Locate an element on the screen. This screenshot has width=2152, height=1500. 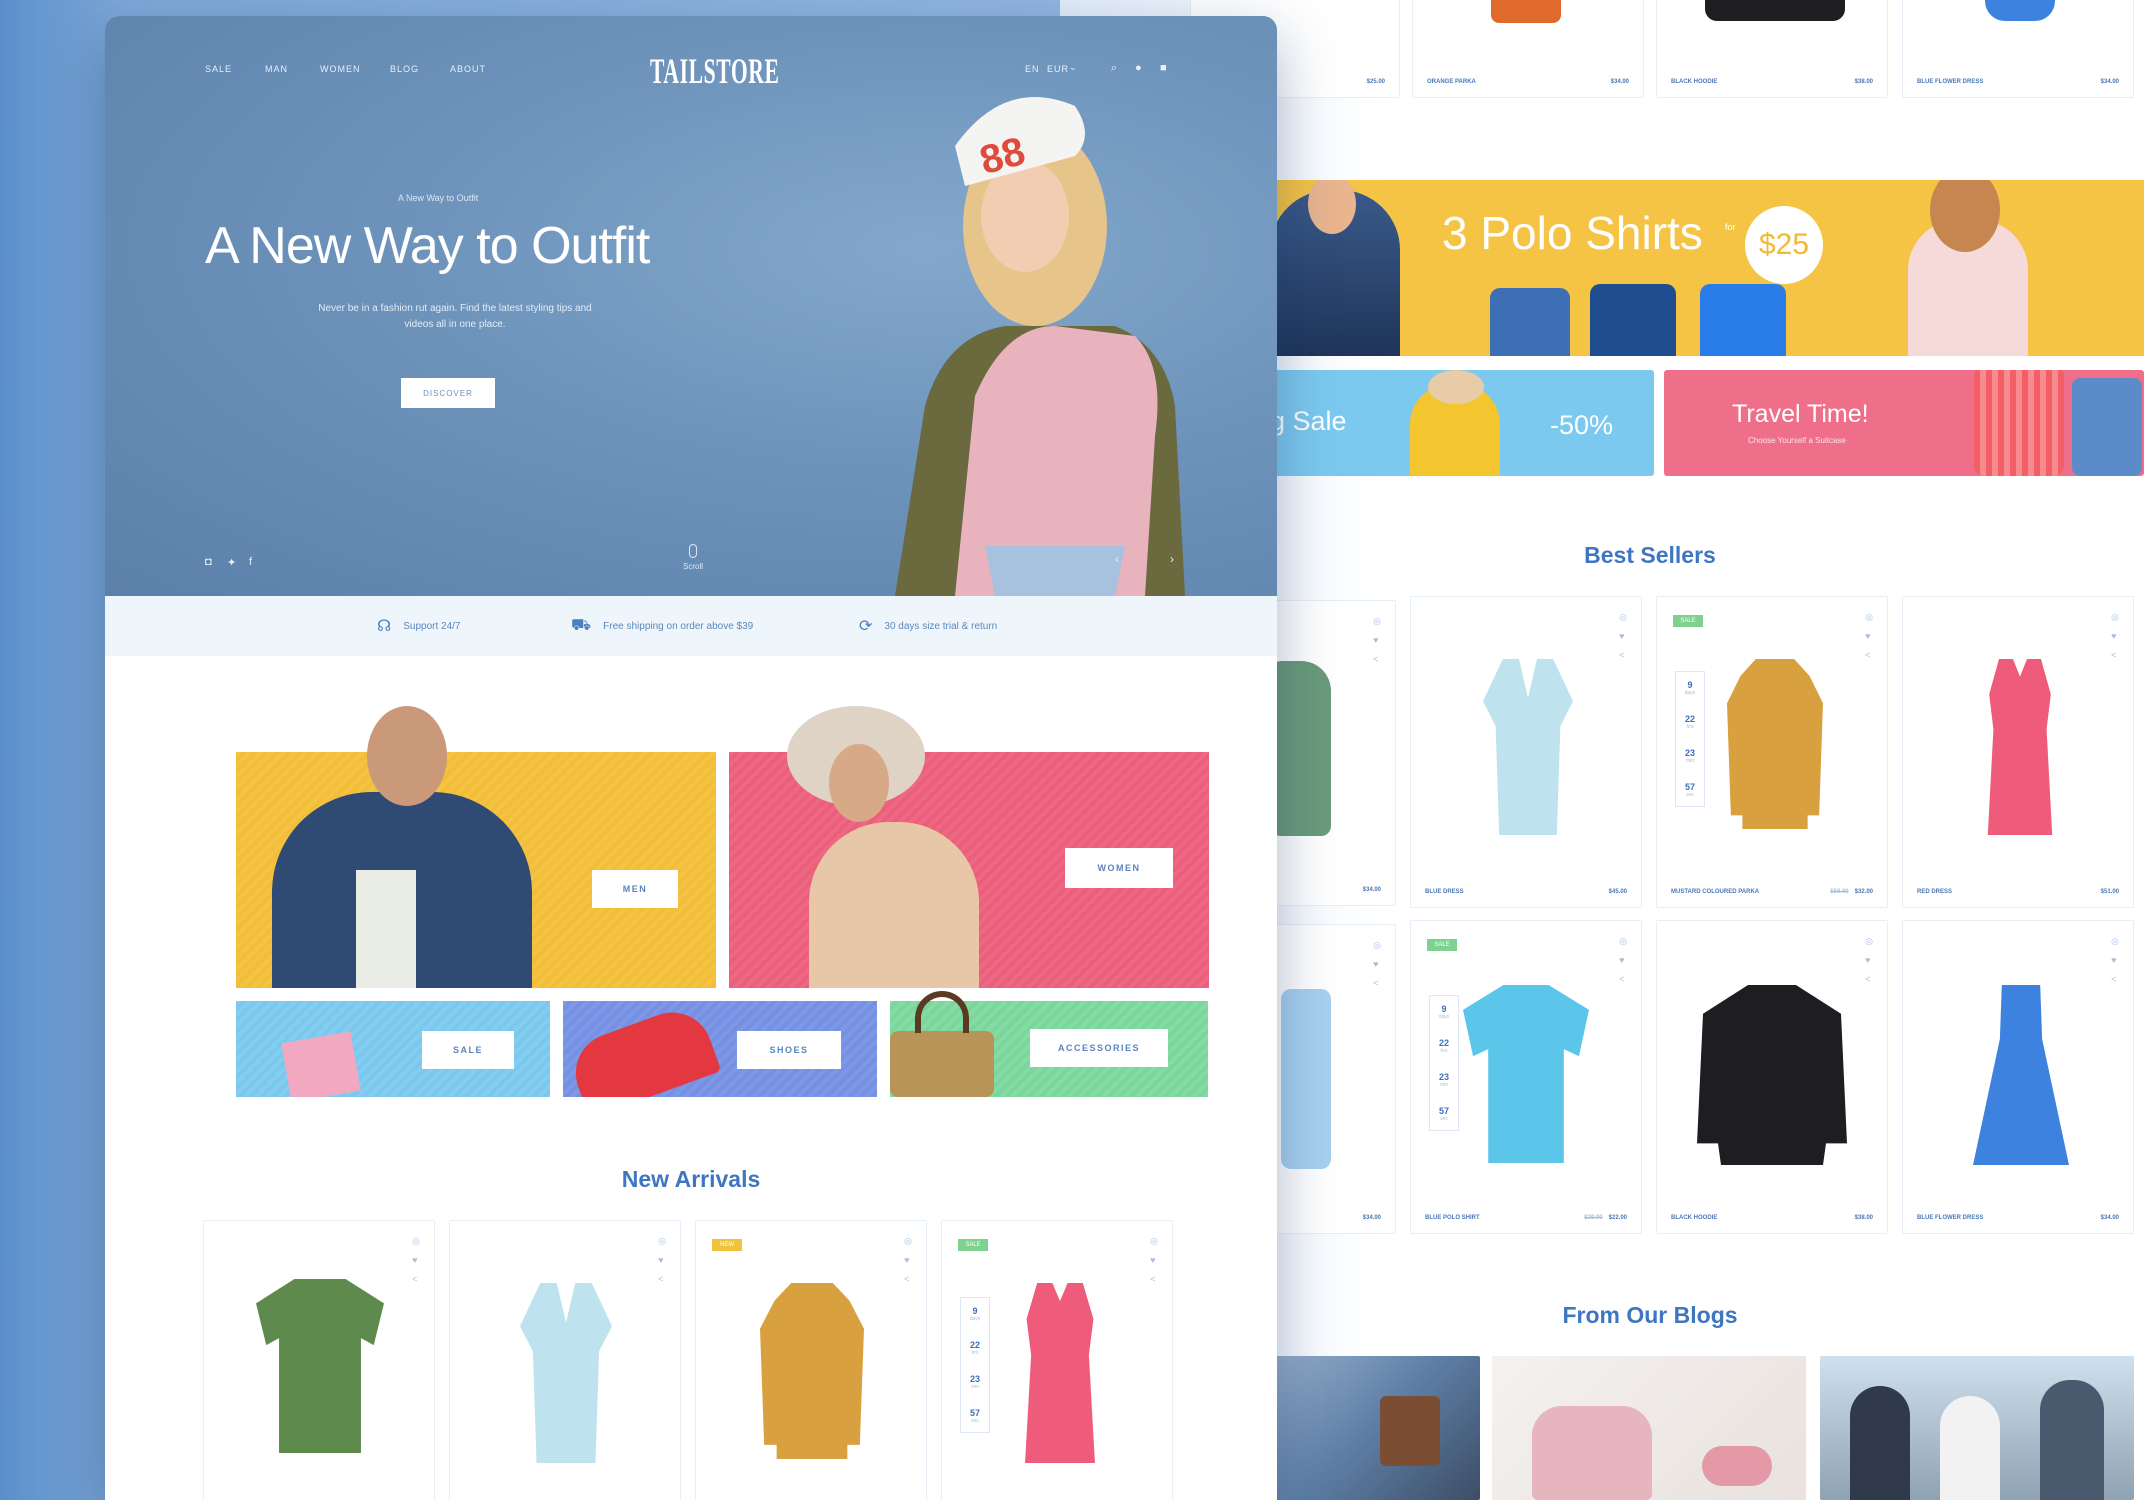
twitter-icon: ✦ is located at coordinates (231, 562).